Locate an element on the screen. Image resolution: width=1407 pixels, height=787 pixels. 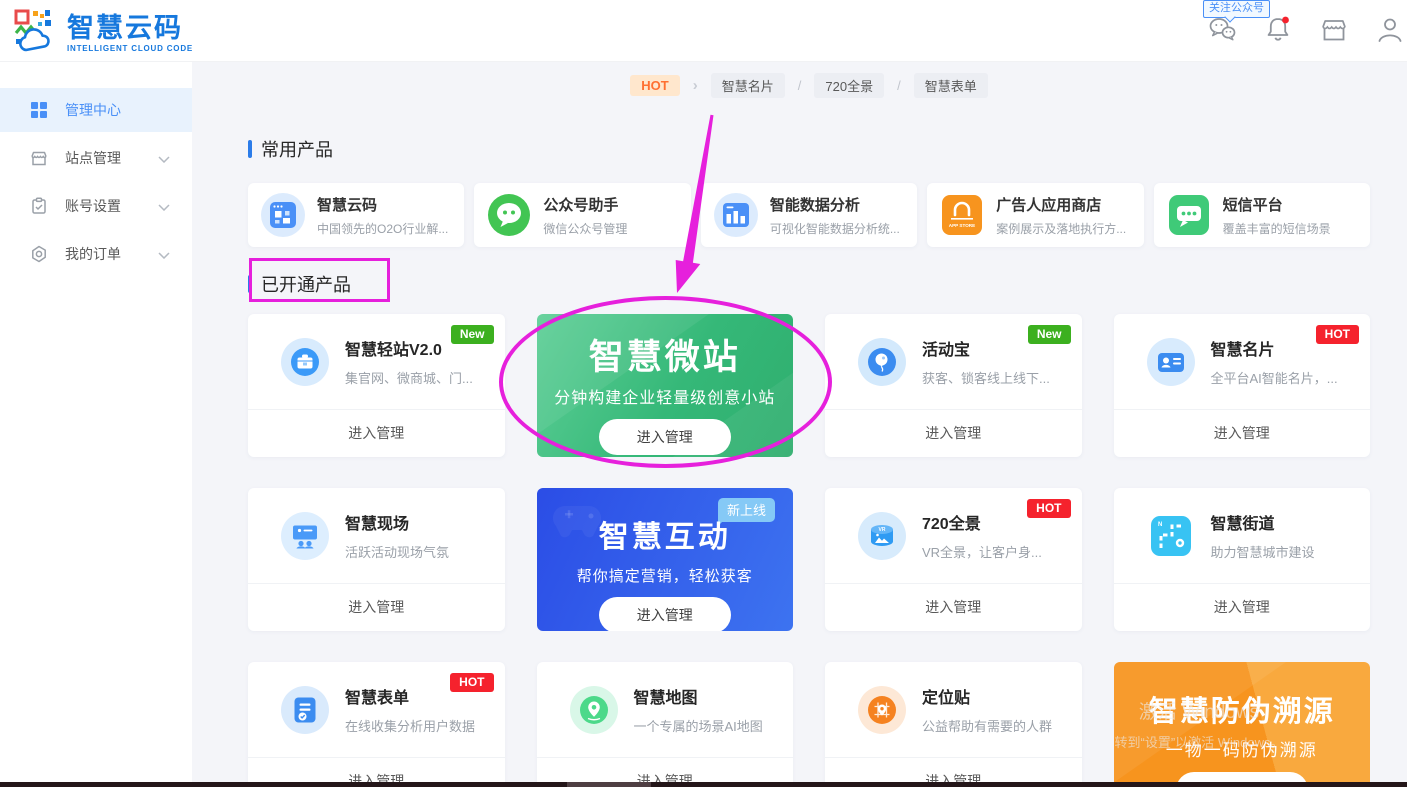
sidebar-item-label: 管理中心 is located at coordinates (93, 110).